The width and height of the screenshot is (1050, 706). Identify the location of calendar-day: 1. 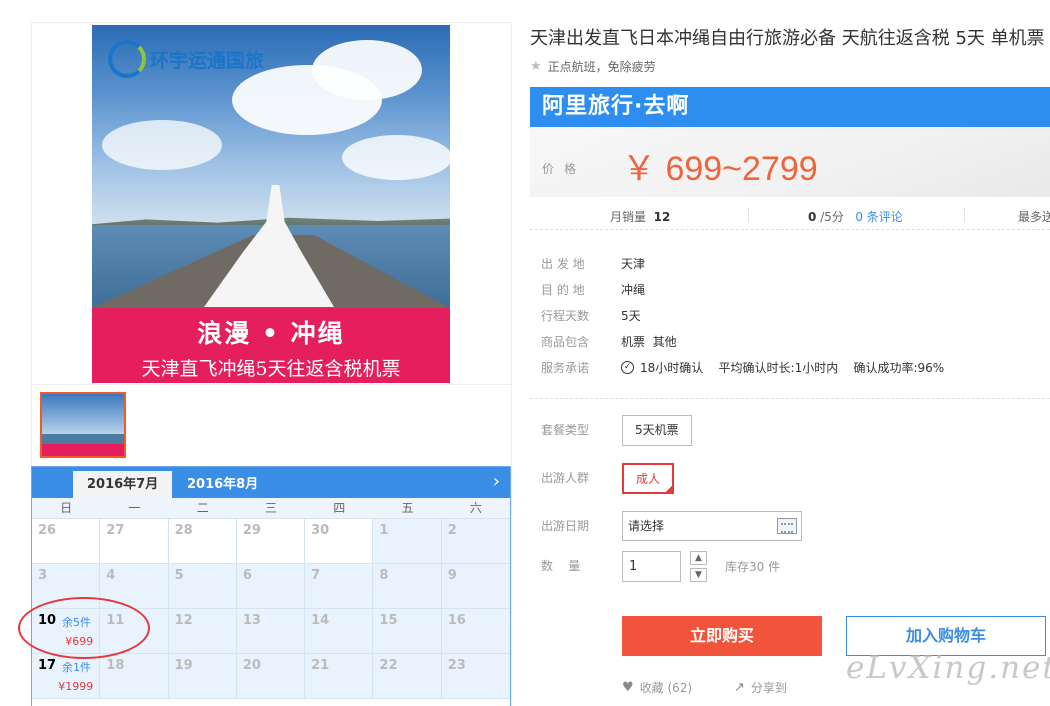
(407, 541).